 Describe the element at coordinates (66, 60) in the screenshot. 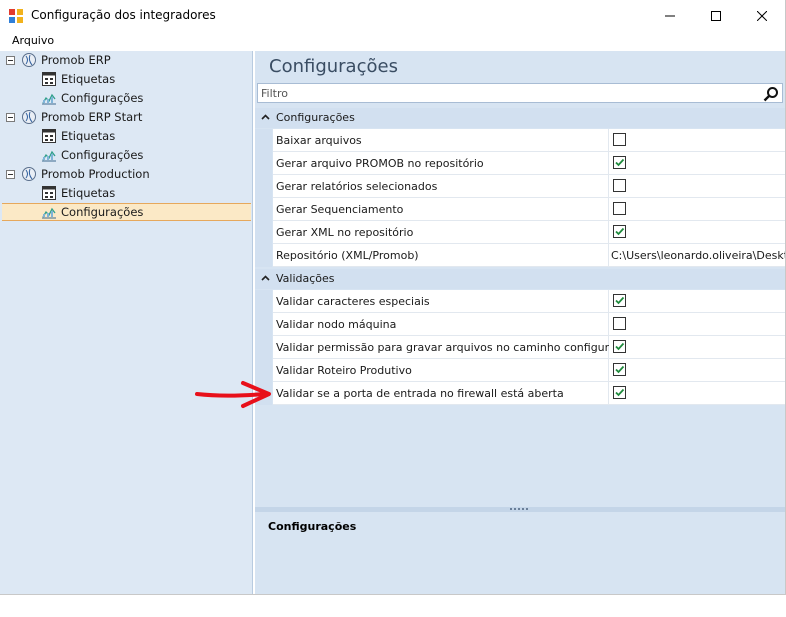

I see `tree-node-promob-erp: Promob ERP` at that location.